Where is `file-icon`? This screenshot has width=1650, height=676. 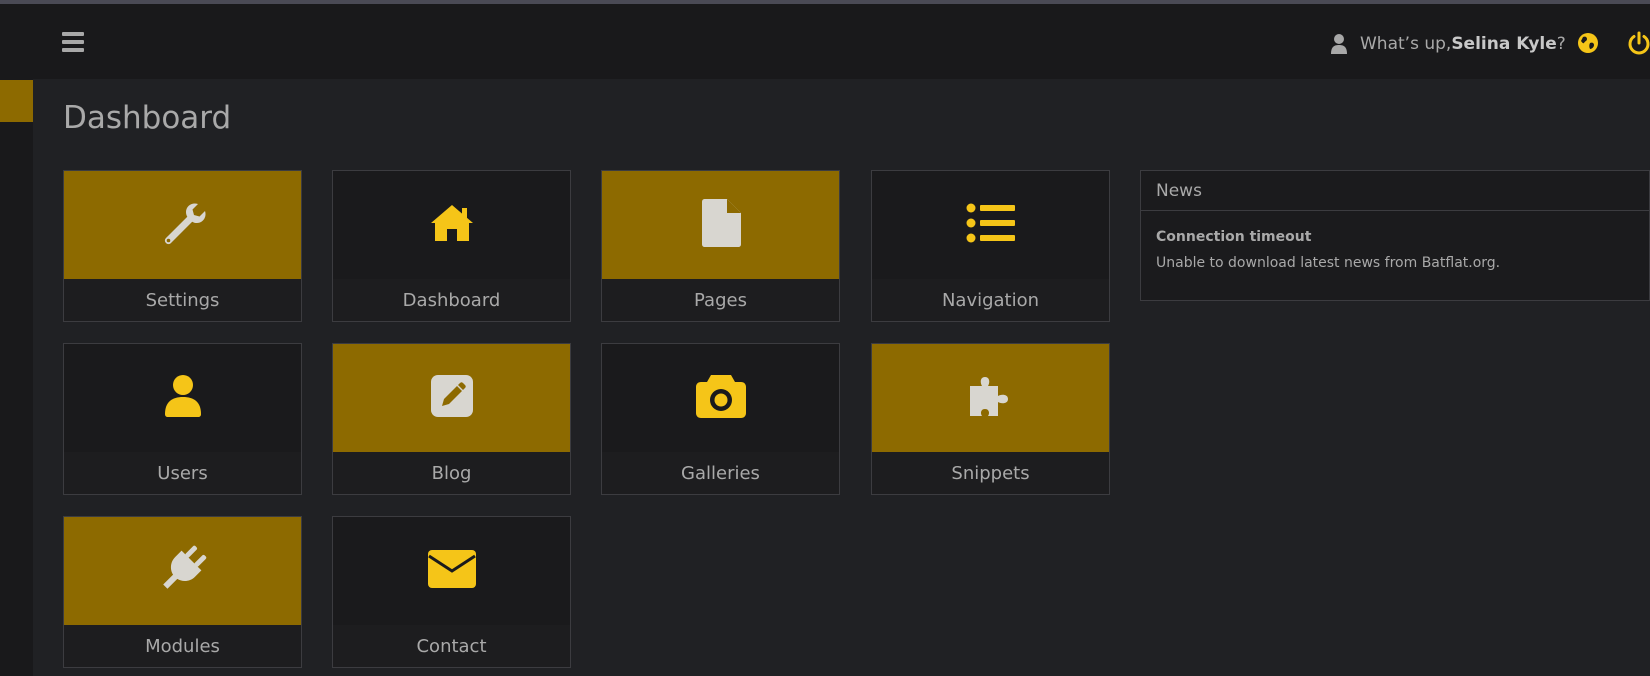
file-icon is located at coordinates (721, 225).